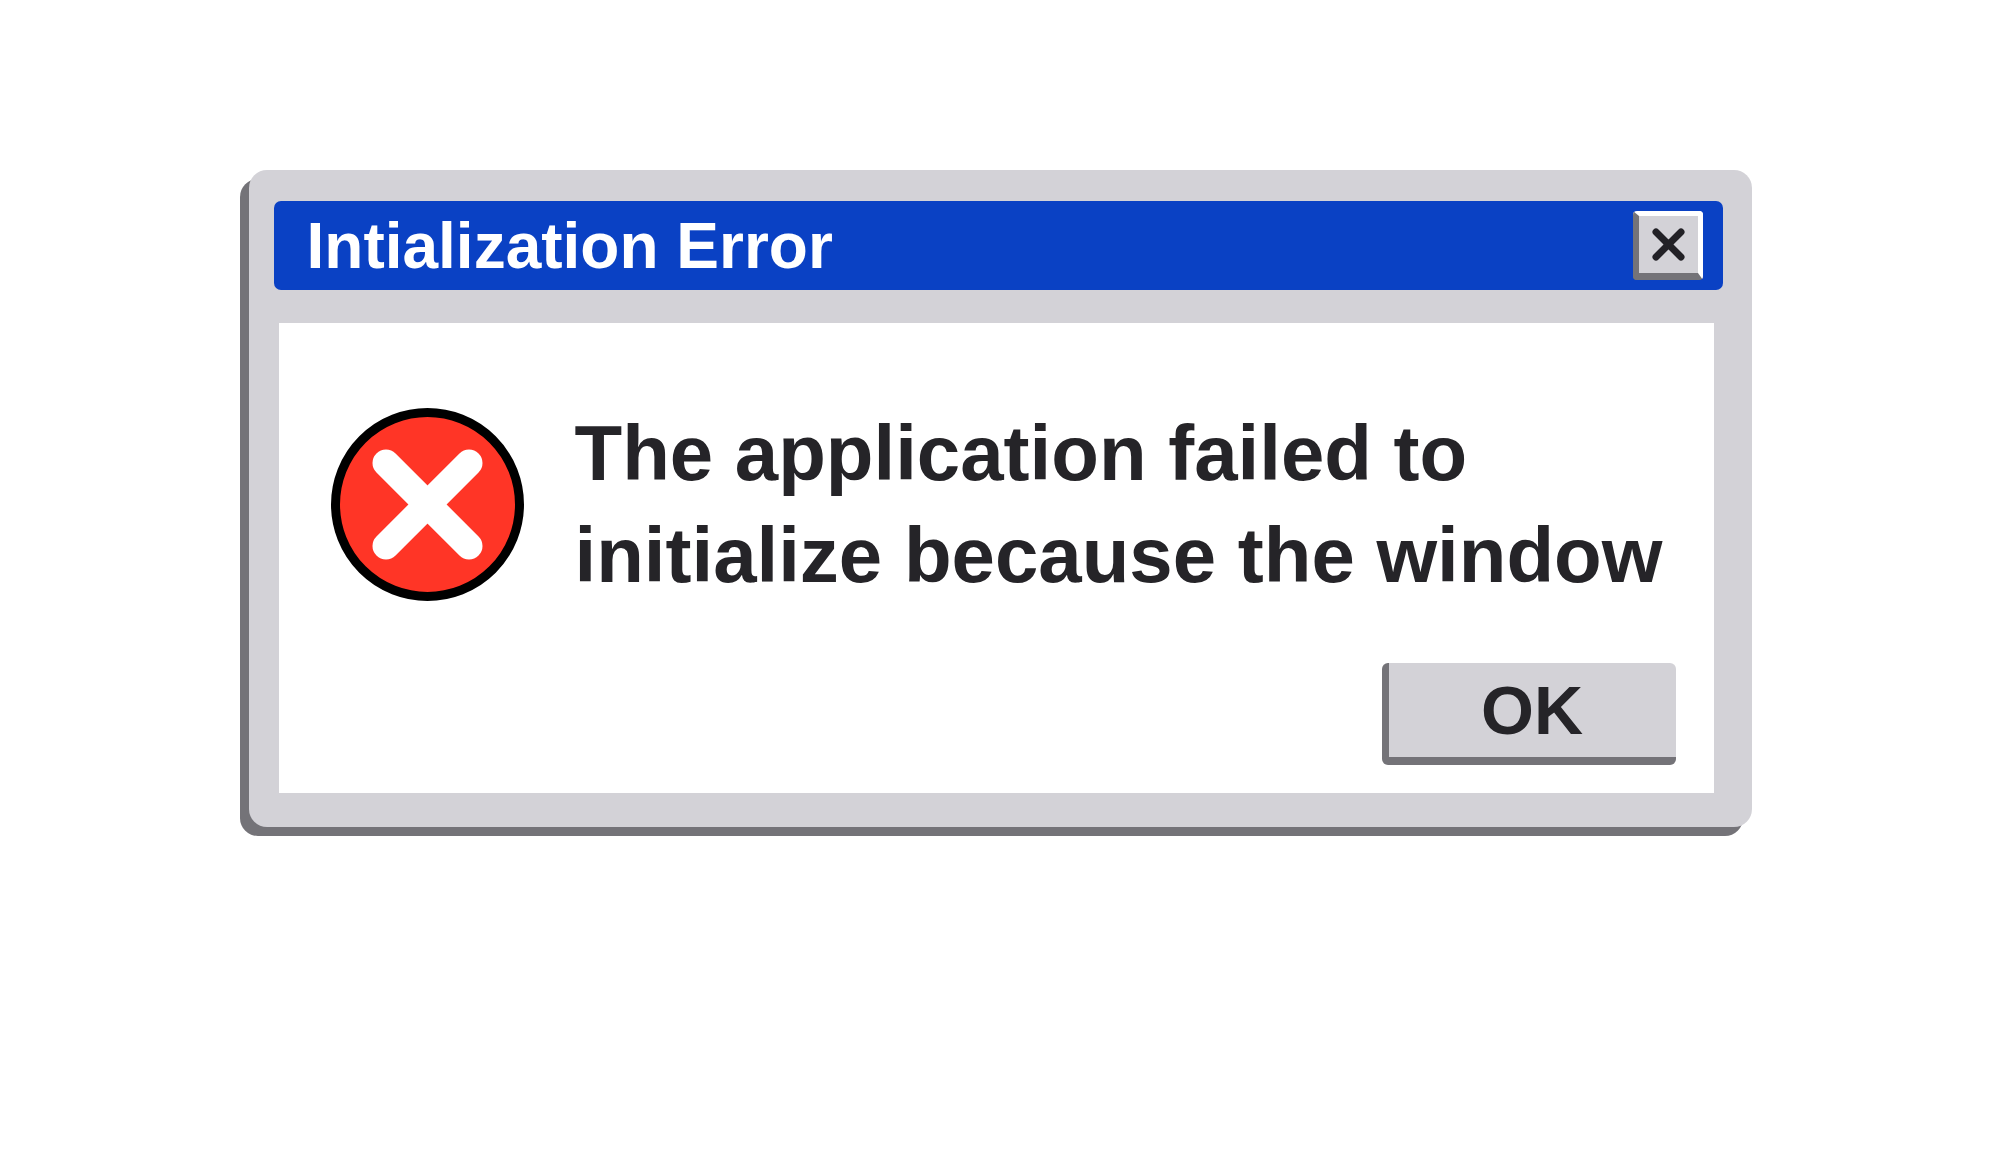 Image resolution: width=2000 pixels, height=1160 pixels. Describe the element at coordinates (1528, 714) in the screenshot. I see `ok-button: OK` at that location.